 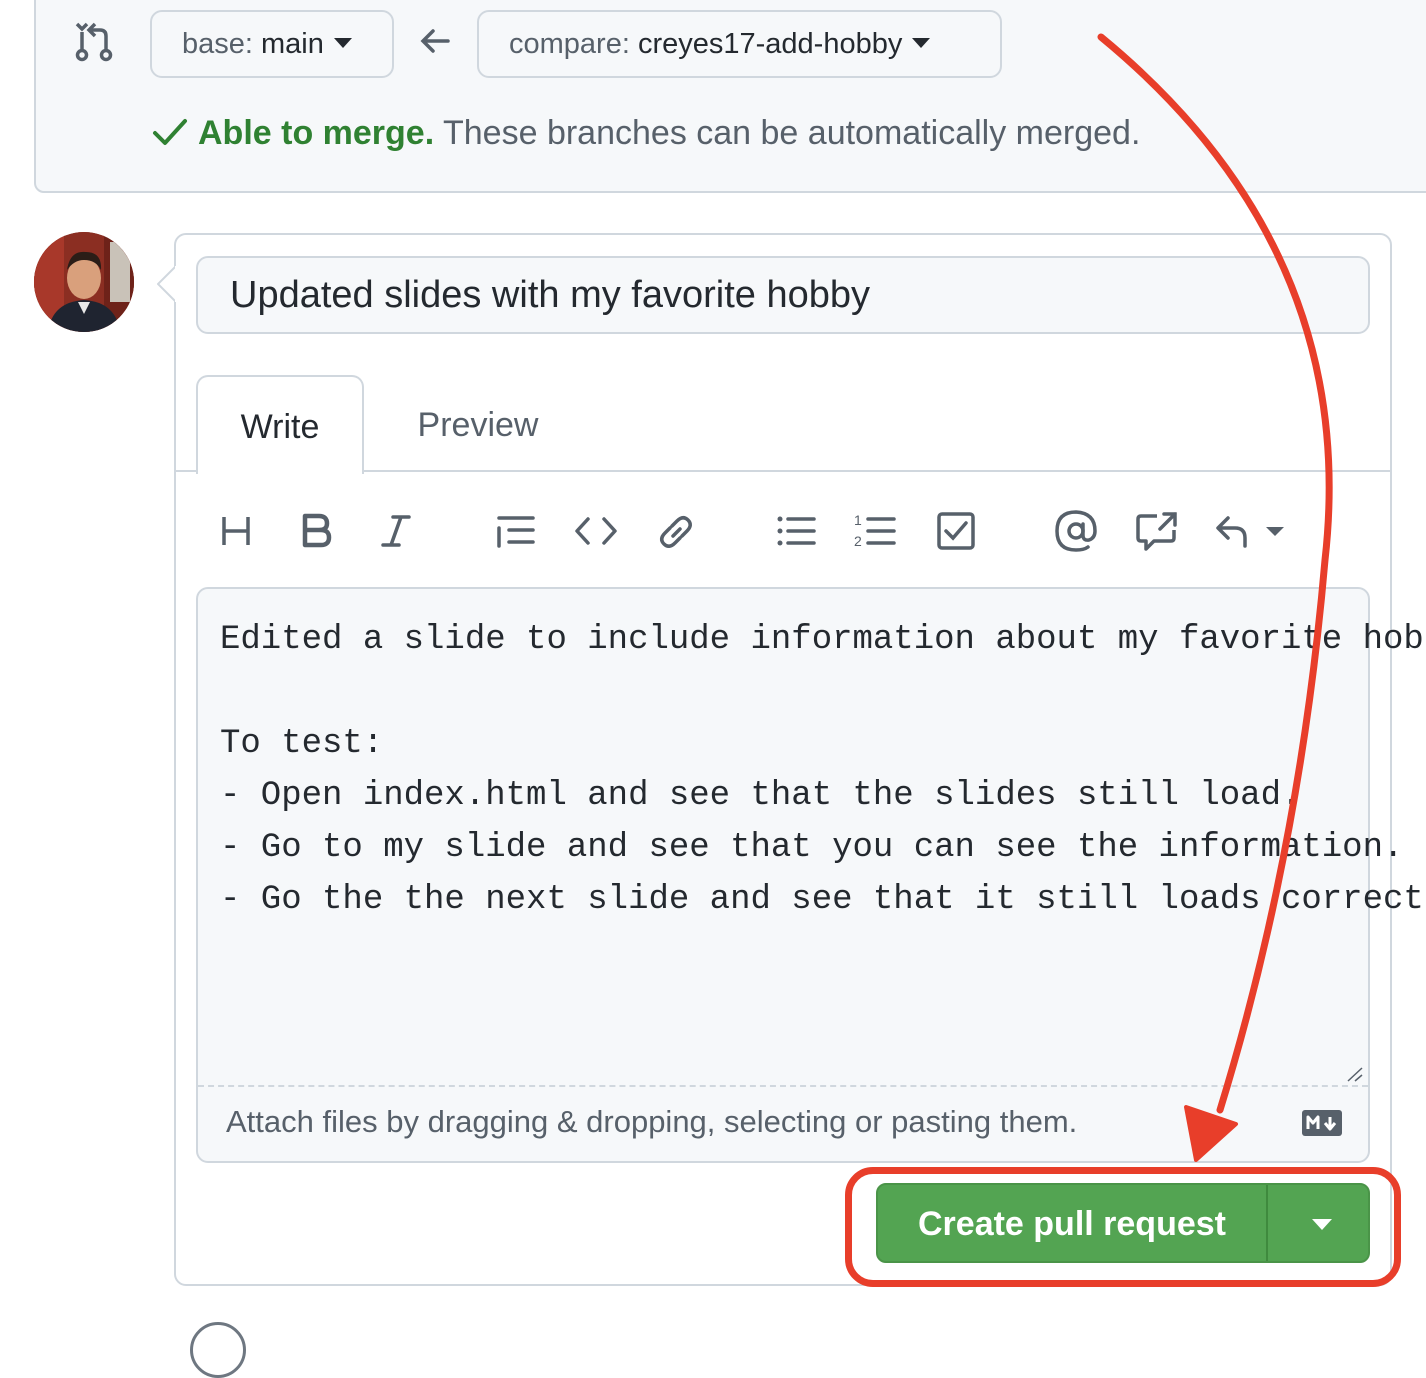 I want to click on tab-write: Write, so click(x=280, y=424).